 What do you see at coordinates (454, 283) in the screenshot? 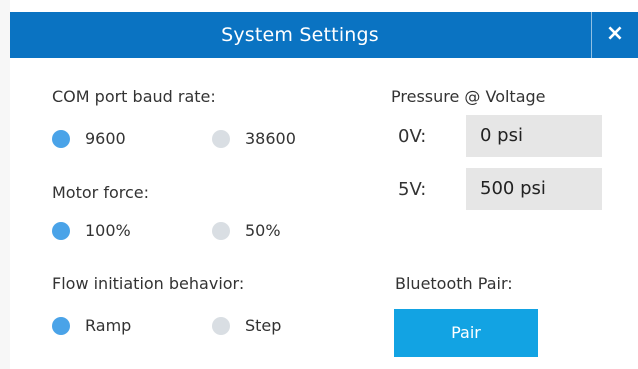
I see `bluetooth-pair-label: Bluetooth Pair:` at bounding box center [454, 283].